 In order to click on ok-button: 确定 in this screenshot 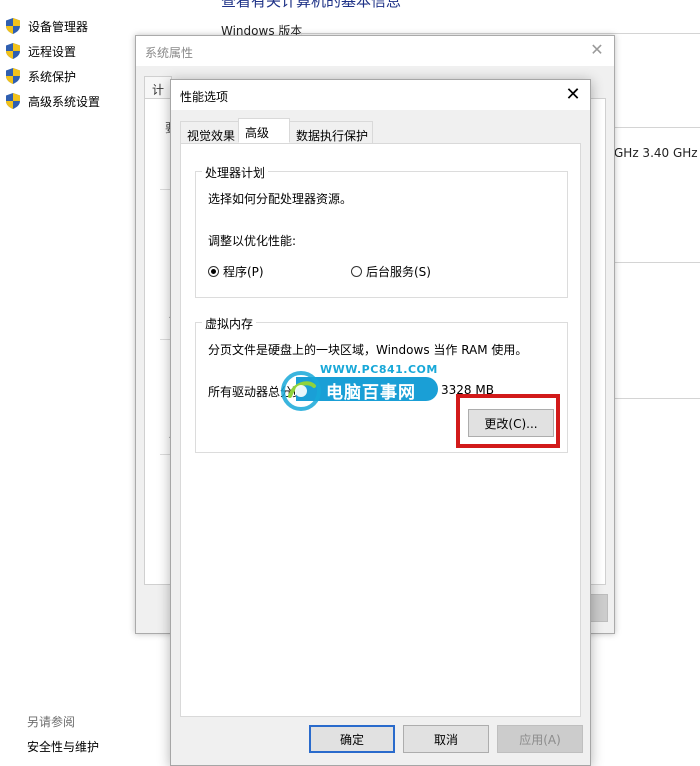, I will do `click(352, 739)`.